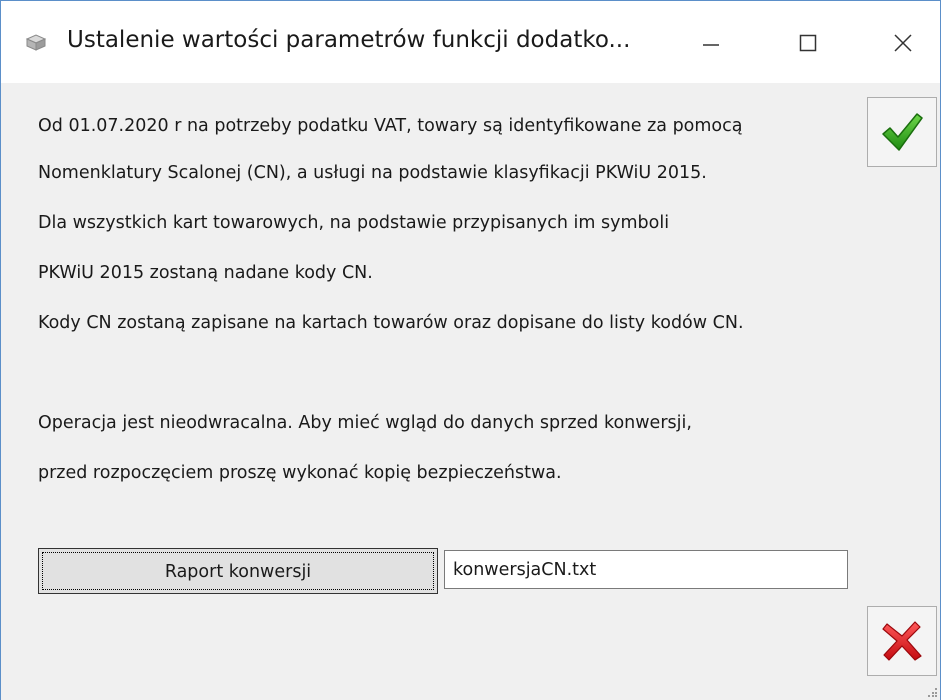 Image resolution: width=941 pixels, height=700 pixels. I want to click on maximize-icon, so click(808, 43).